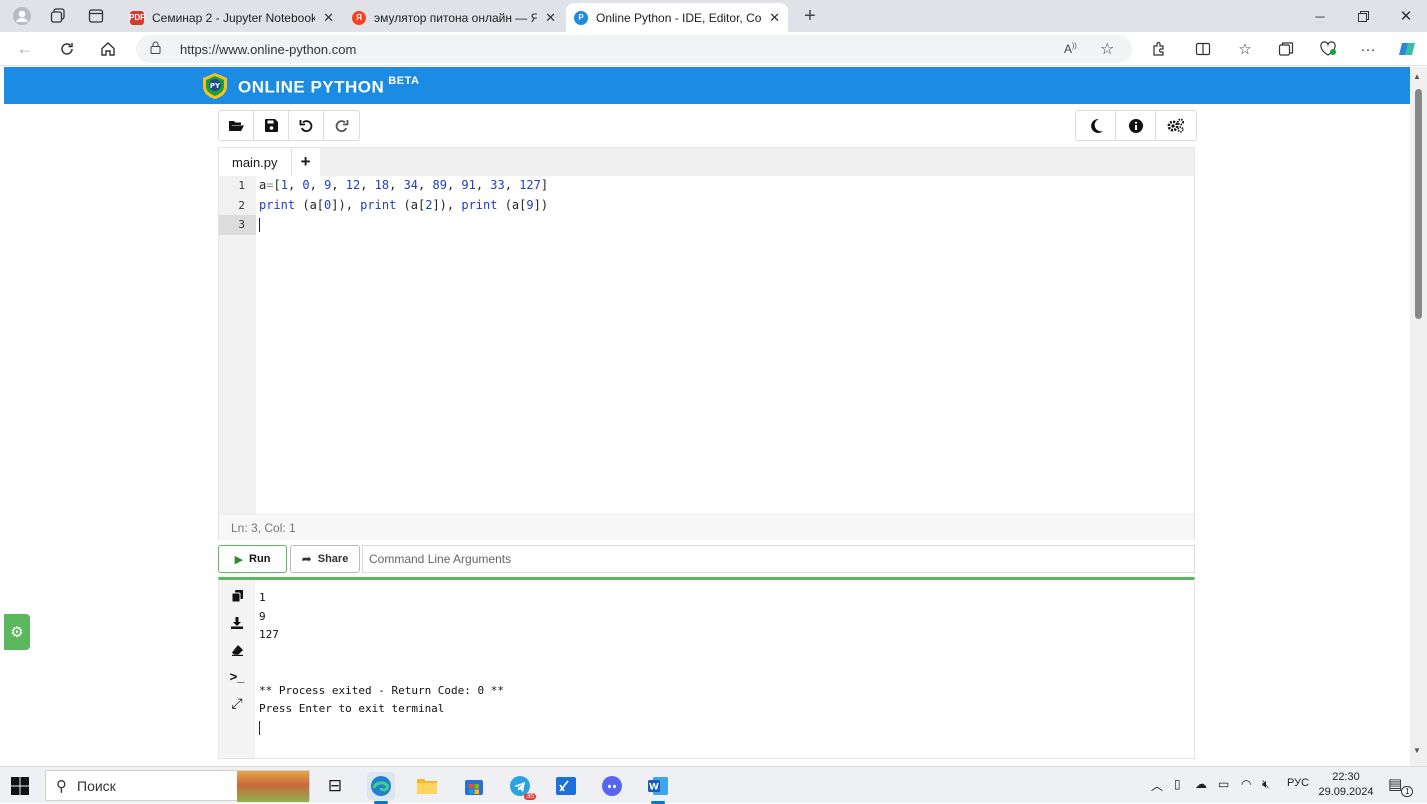  I want to click on copilot-icon, so click(1407, 49).